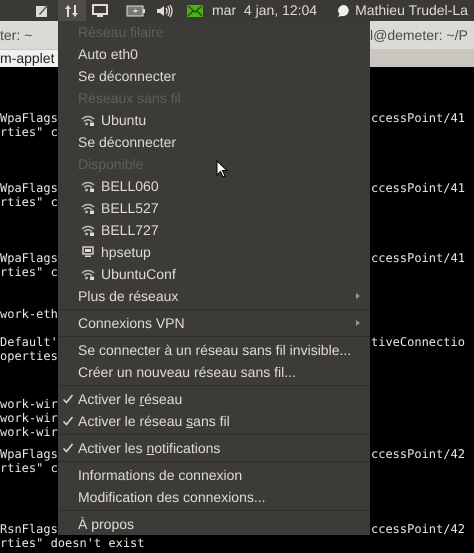  What do you see at coordinates (214, 208) in the screenshot?
I see `network-item: BELL527` at bounding box center [214, 208].